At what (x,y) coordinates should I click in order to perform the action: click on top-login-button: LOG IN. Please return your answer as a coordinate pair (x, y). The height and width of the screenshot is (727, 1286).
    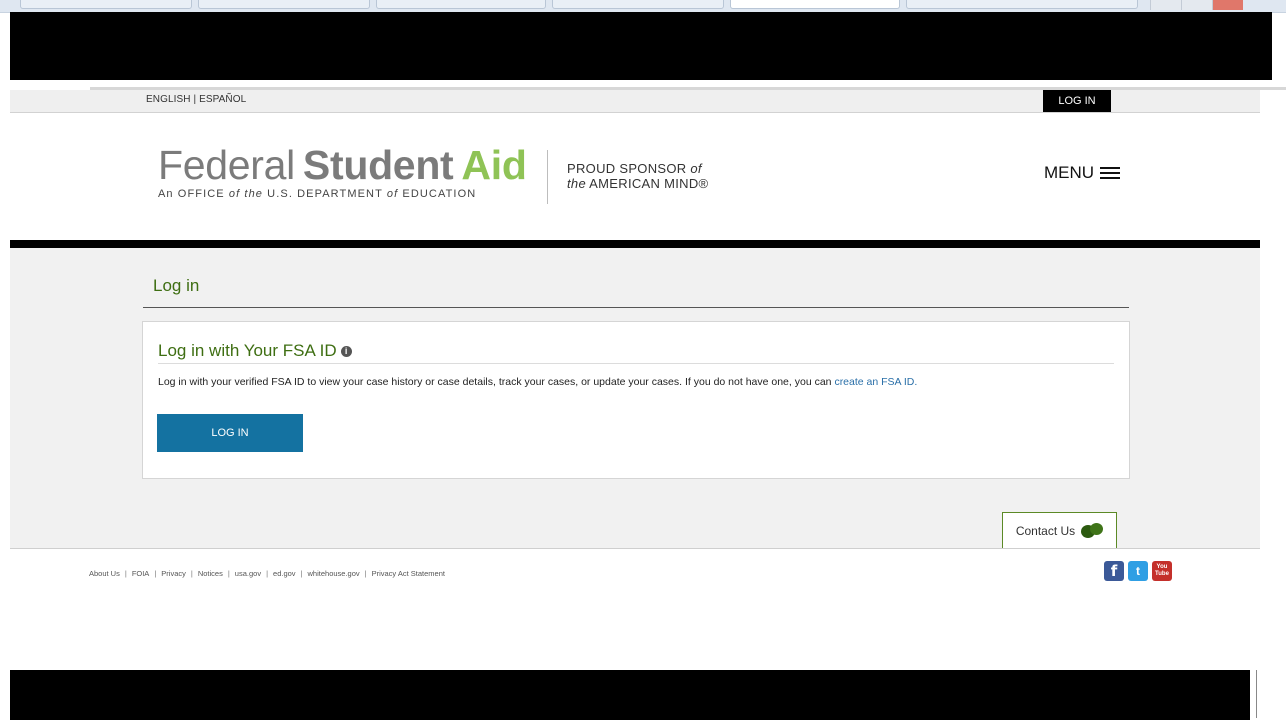
    Looking at the image, I should click on (1077, 101).